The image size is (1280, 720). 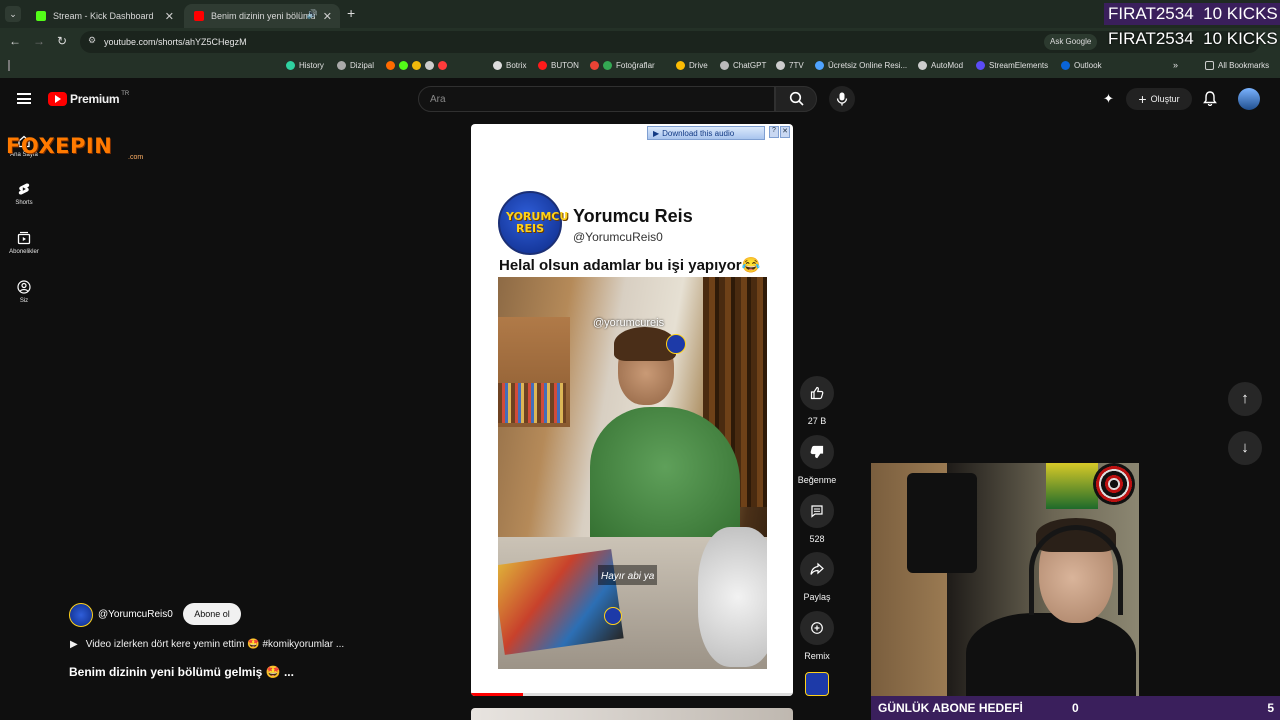 I want to click on webcam-dartboard, so click(x=1114, y=484).